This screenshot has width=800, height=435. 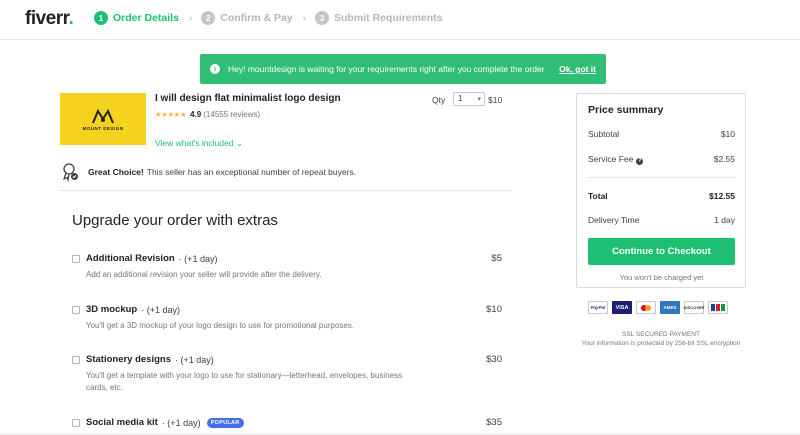 What do you see at coordinates (70, 172) in the screenshot?
I see `award-icon` at bounding box center [70, 172].